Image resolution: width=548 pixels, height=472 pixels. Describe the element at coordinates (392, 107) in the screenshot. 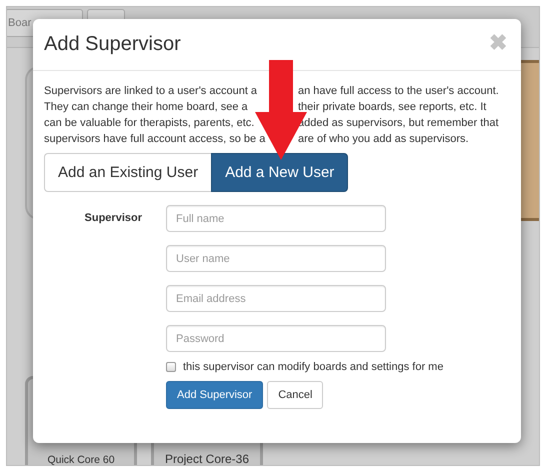

I see `description-text: their private boards, see reports, etc. It` at that location.